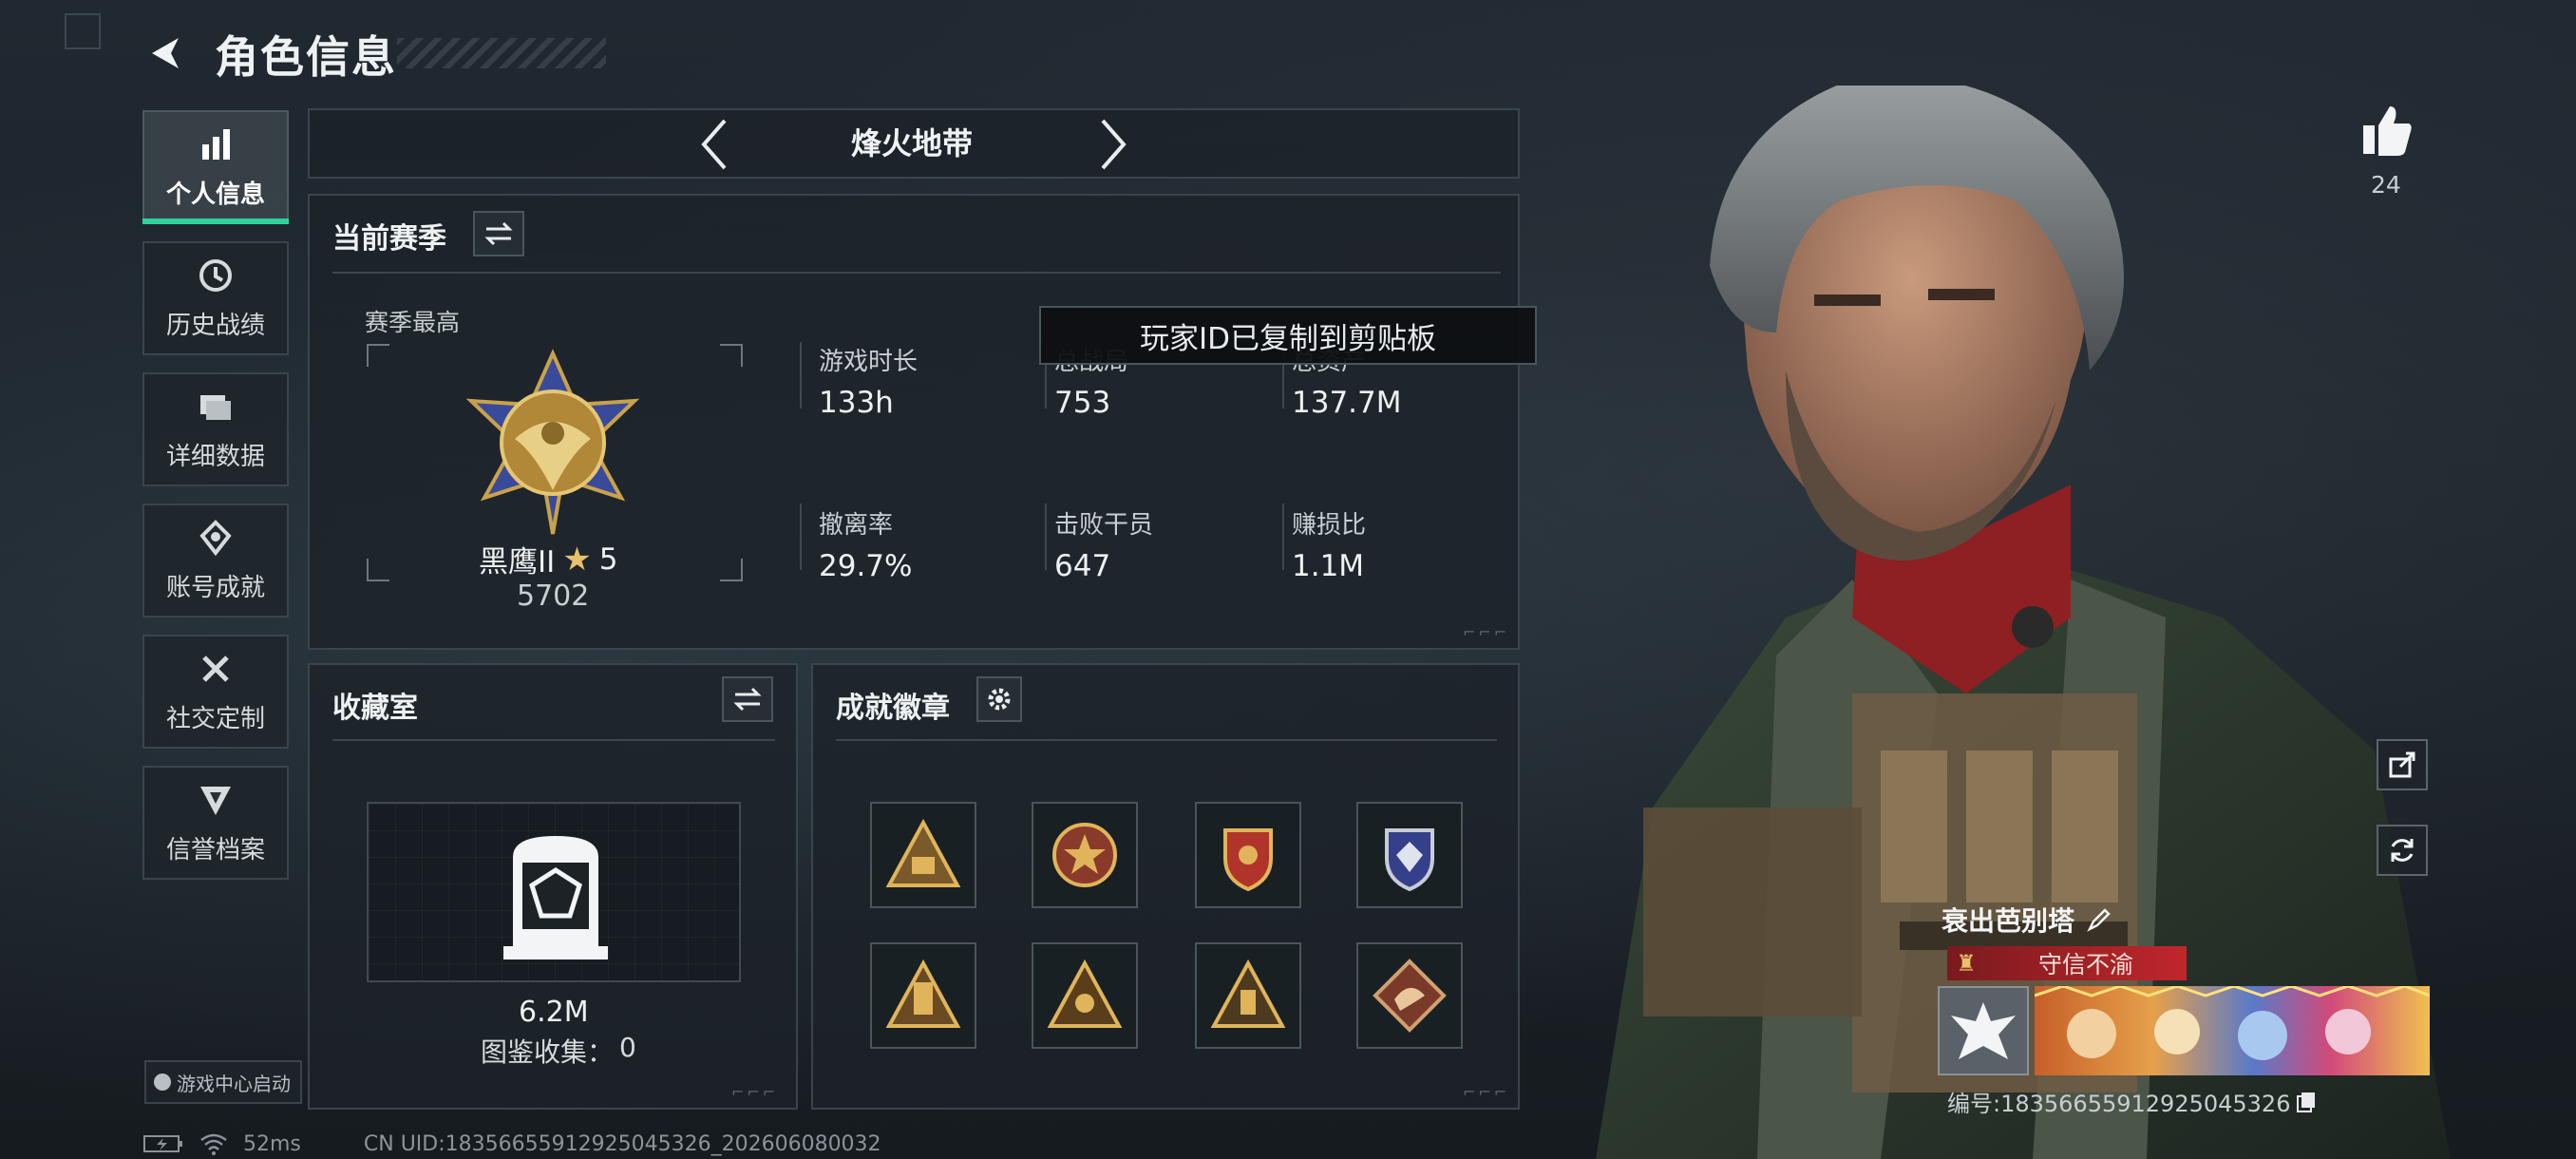 The width and height of the screenshot is (2576, 1159). Describe the element at coordinates (923, 852) in the screenshot. I see `pyramid-badge-icon` at that location.